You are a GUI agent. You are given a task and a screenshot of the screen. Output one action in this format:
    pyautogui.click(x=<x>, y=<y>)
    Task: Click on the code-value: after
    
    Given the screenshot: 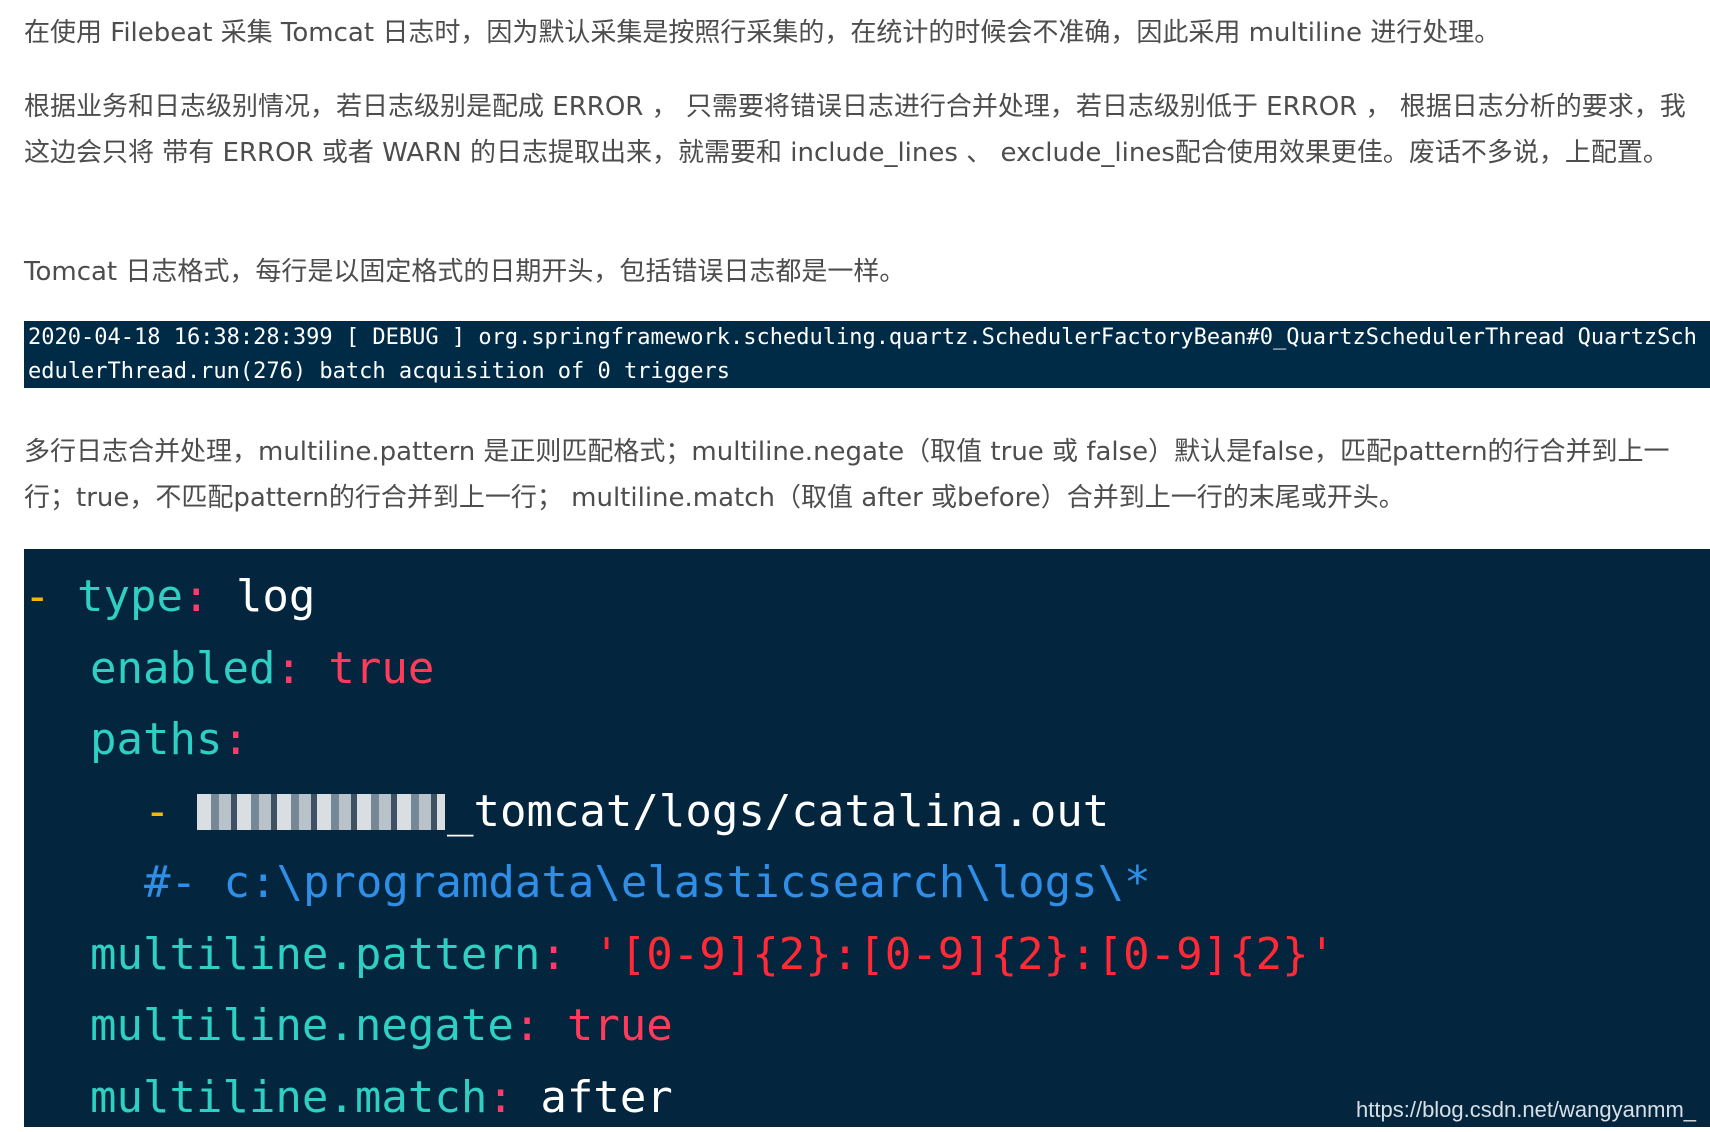 What is the action you would take?
    pyautogui.click(x=606, y=1097)
    